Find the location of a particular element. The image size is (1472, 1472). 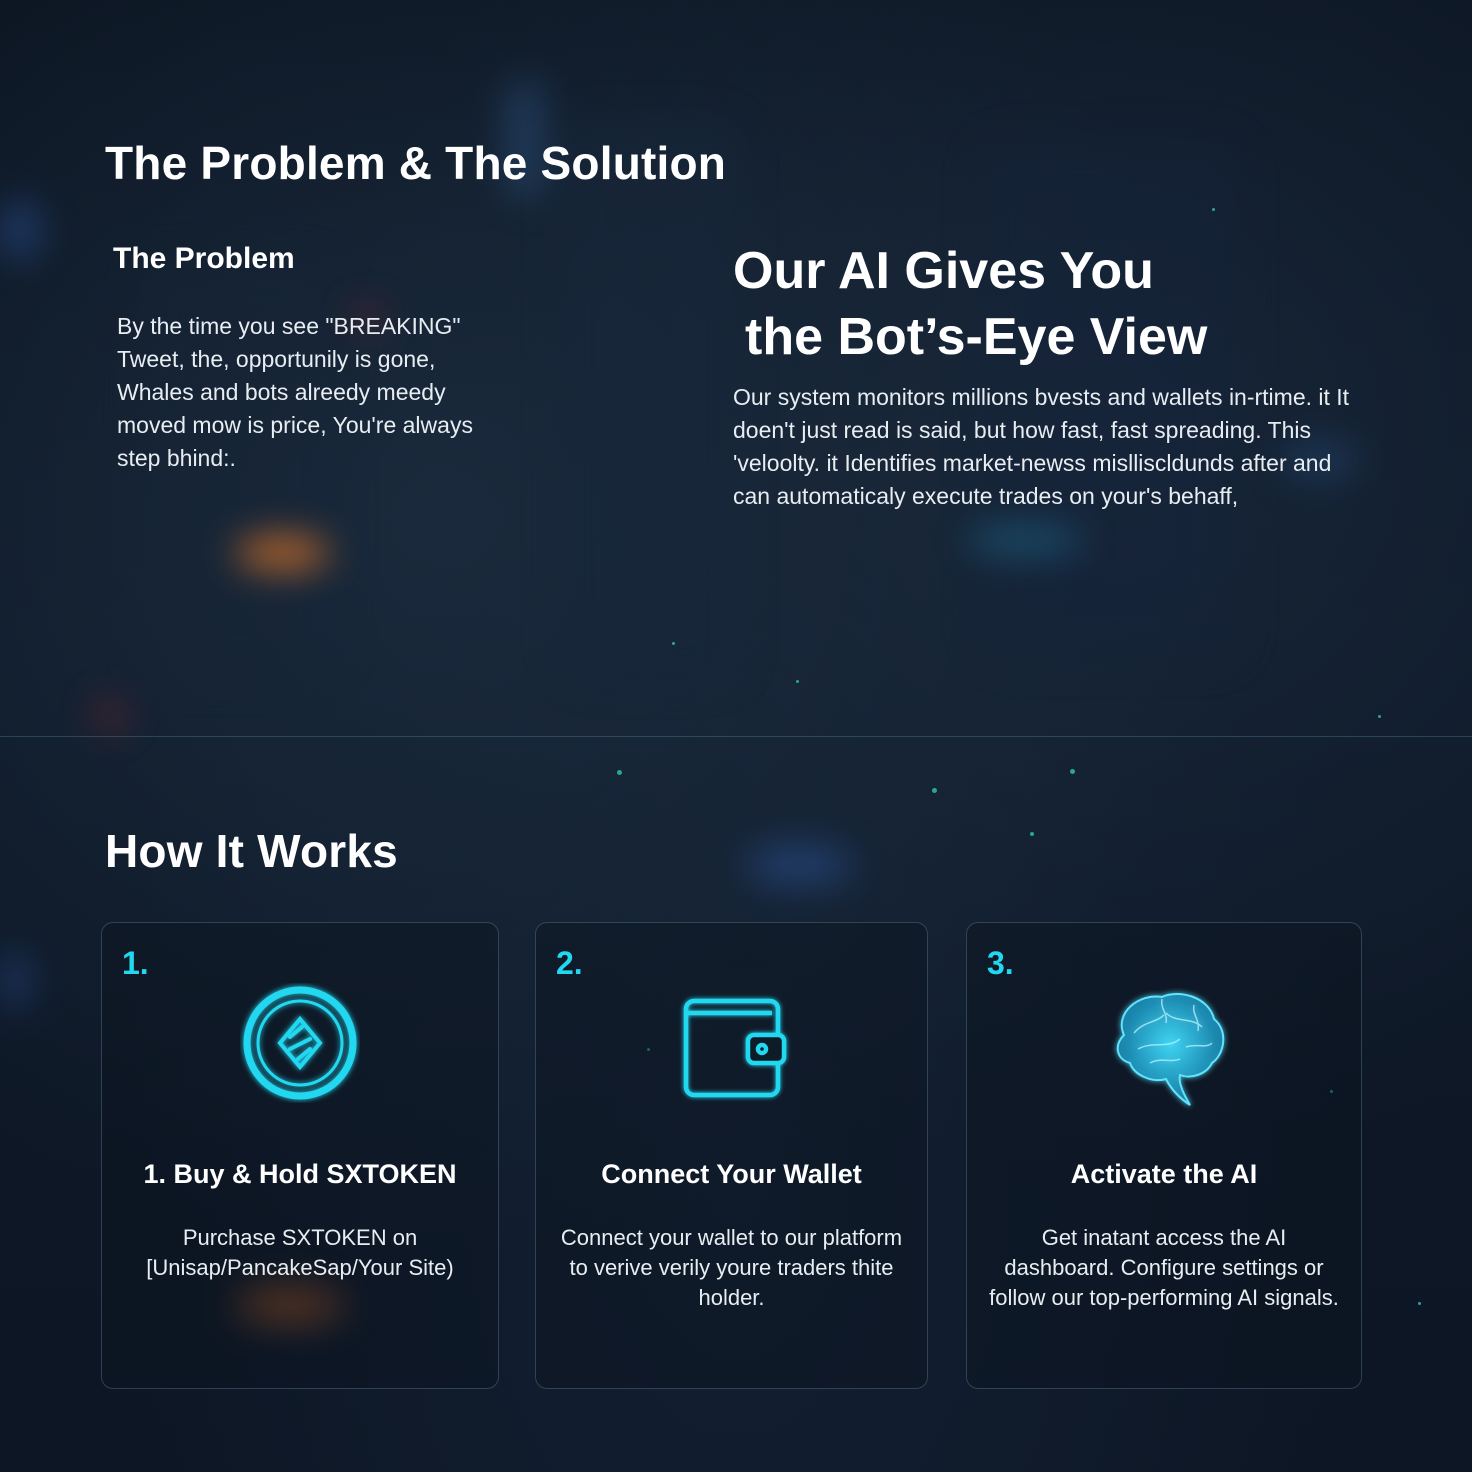

section-divider is located at coordinates (736, 736).